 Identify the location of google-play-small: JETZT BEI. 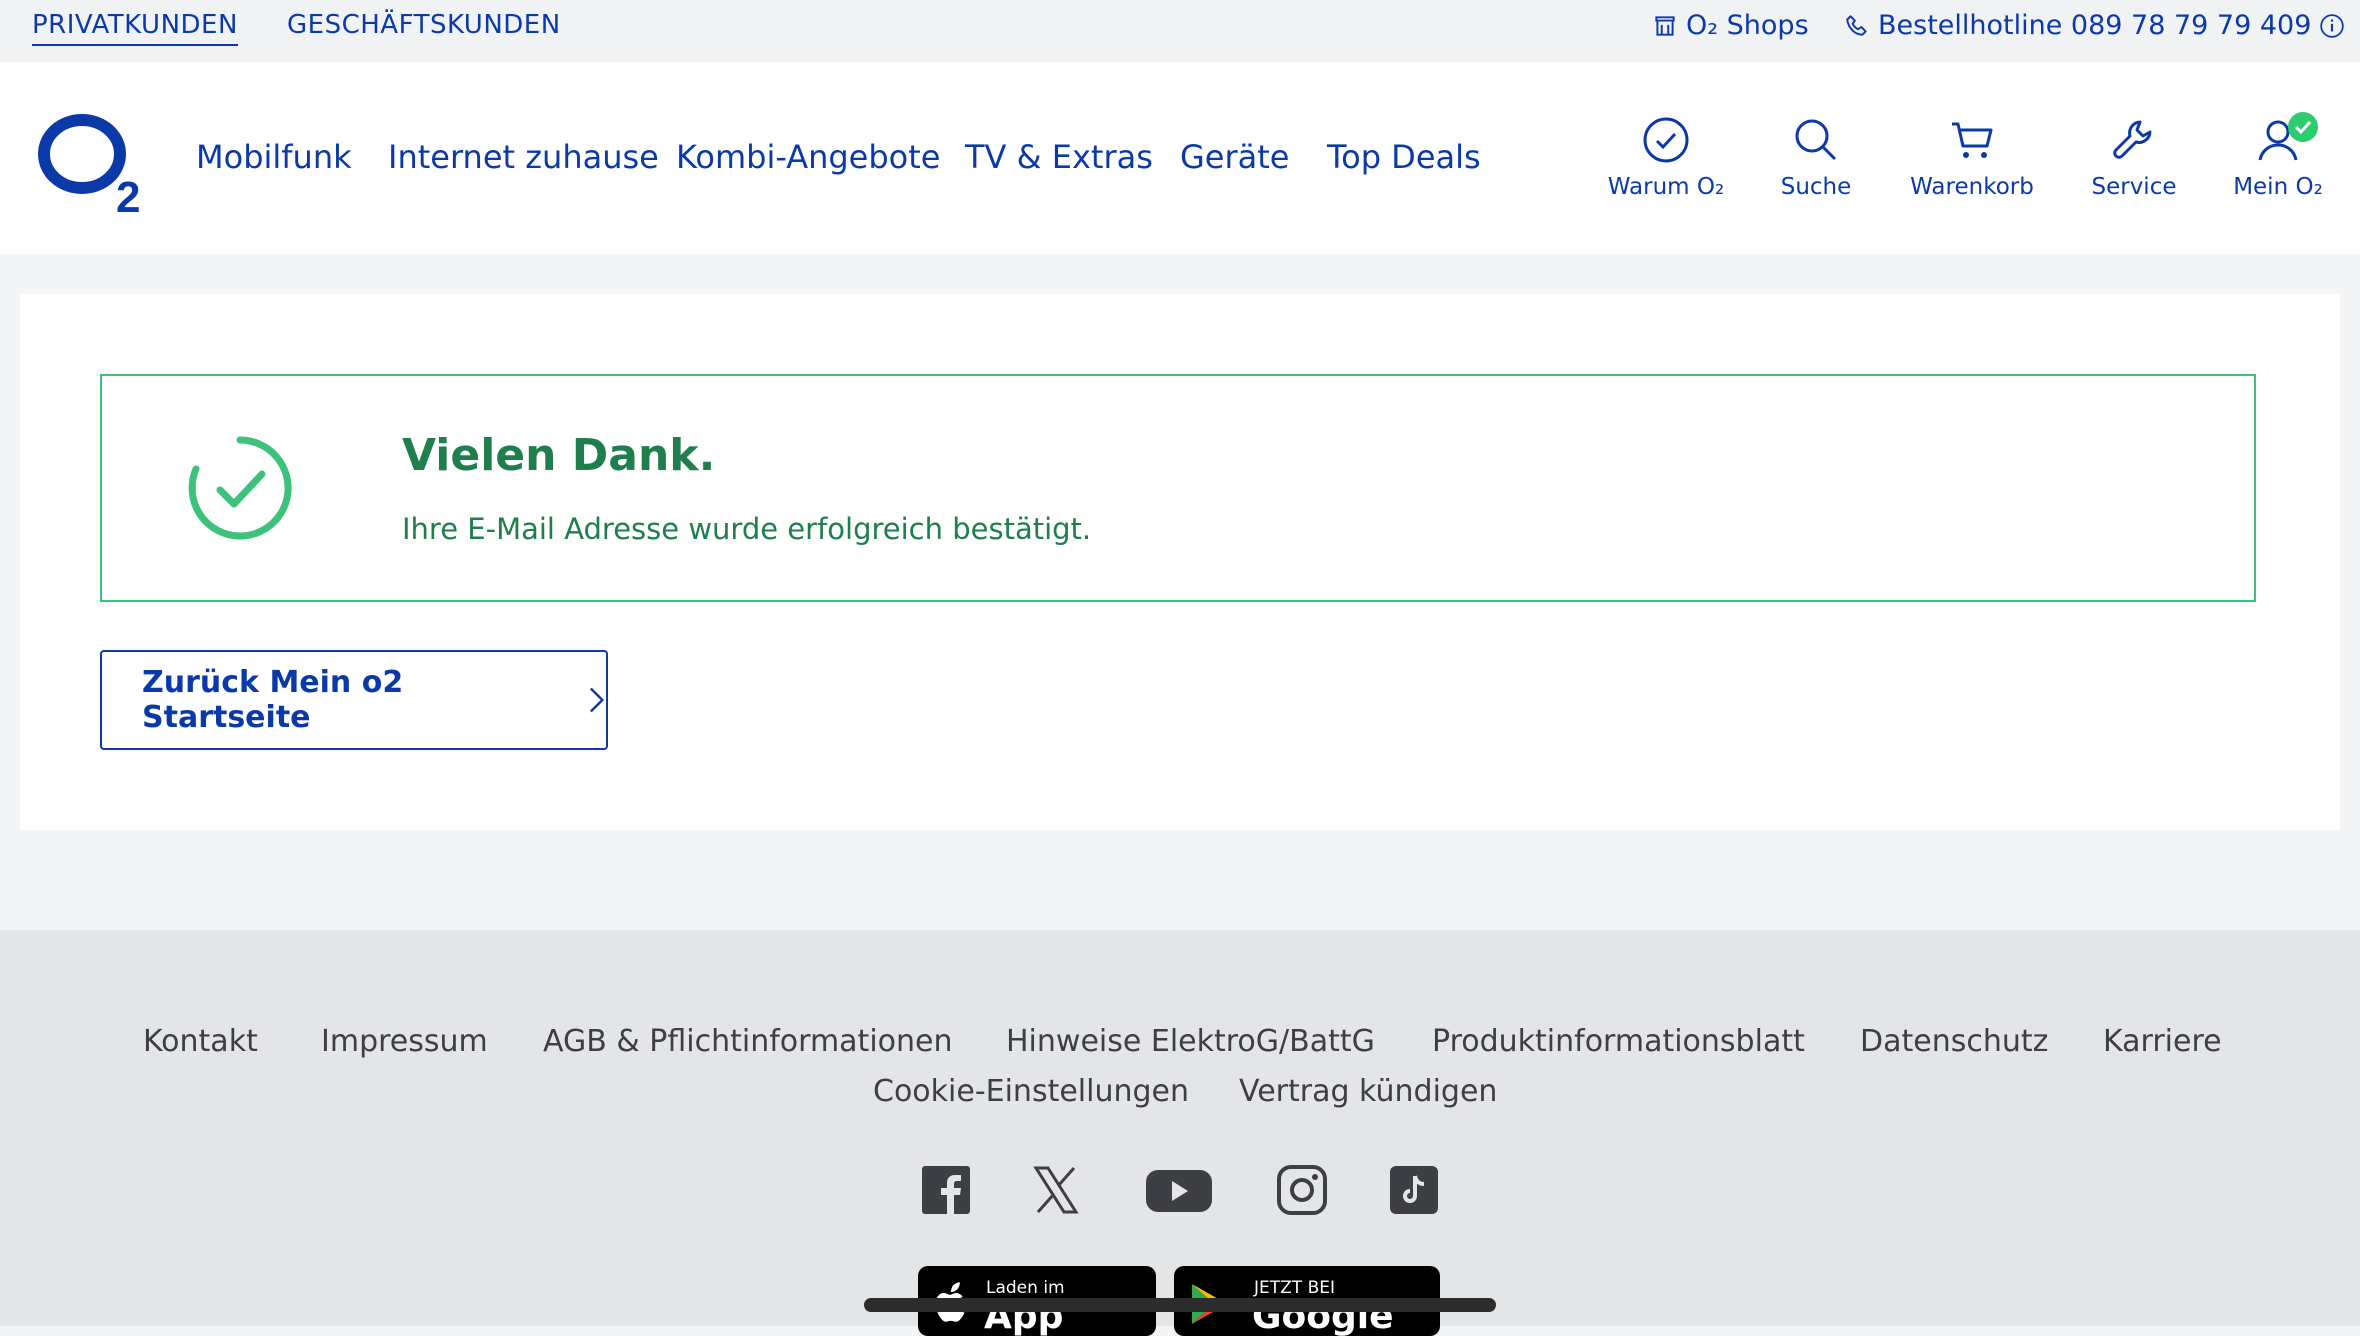
(1294, 1288).